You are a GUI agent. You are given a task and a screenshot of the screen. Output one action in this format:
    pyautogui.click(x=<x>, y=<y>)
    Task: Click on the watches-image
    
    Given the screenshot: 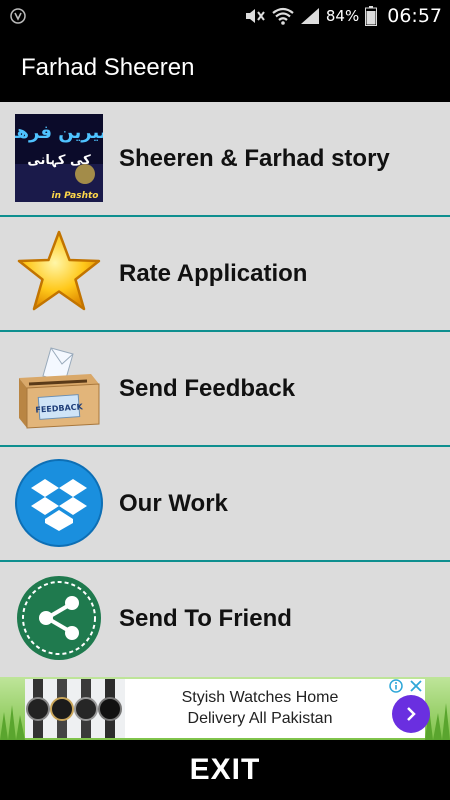 What is the action you would take?
    pyautogui.click(x=75, y=708)
    